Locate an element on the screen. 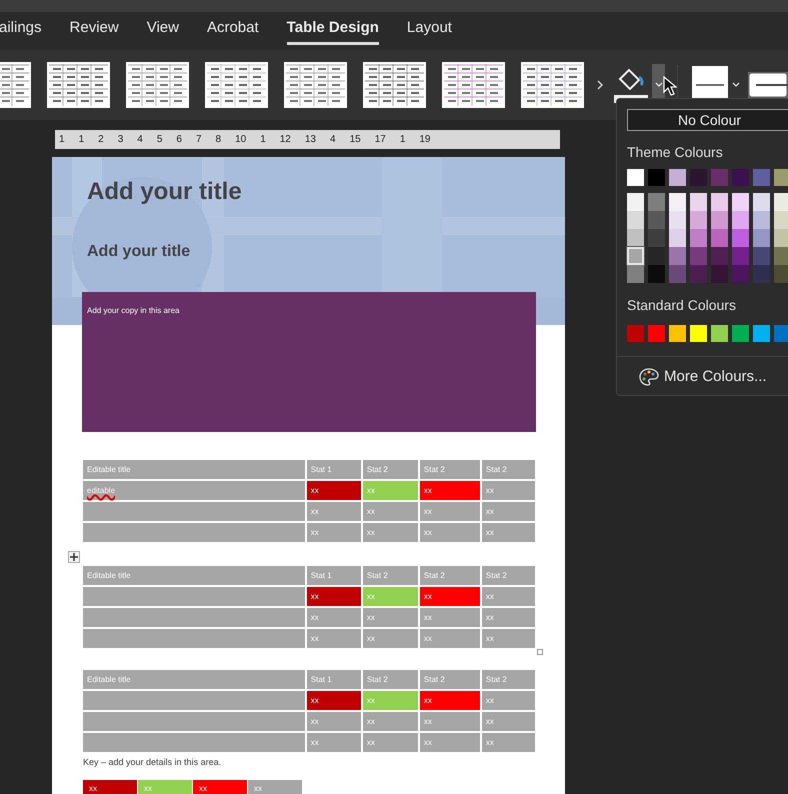 The image size is (788, 794). ruler-number: 1 is located at coordinates (81, 139).